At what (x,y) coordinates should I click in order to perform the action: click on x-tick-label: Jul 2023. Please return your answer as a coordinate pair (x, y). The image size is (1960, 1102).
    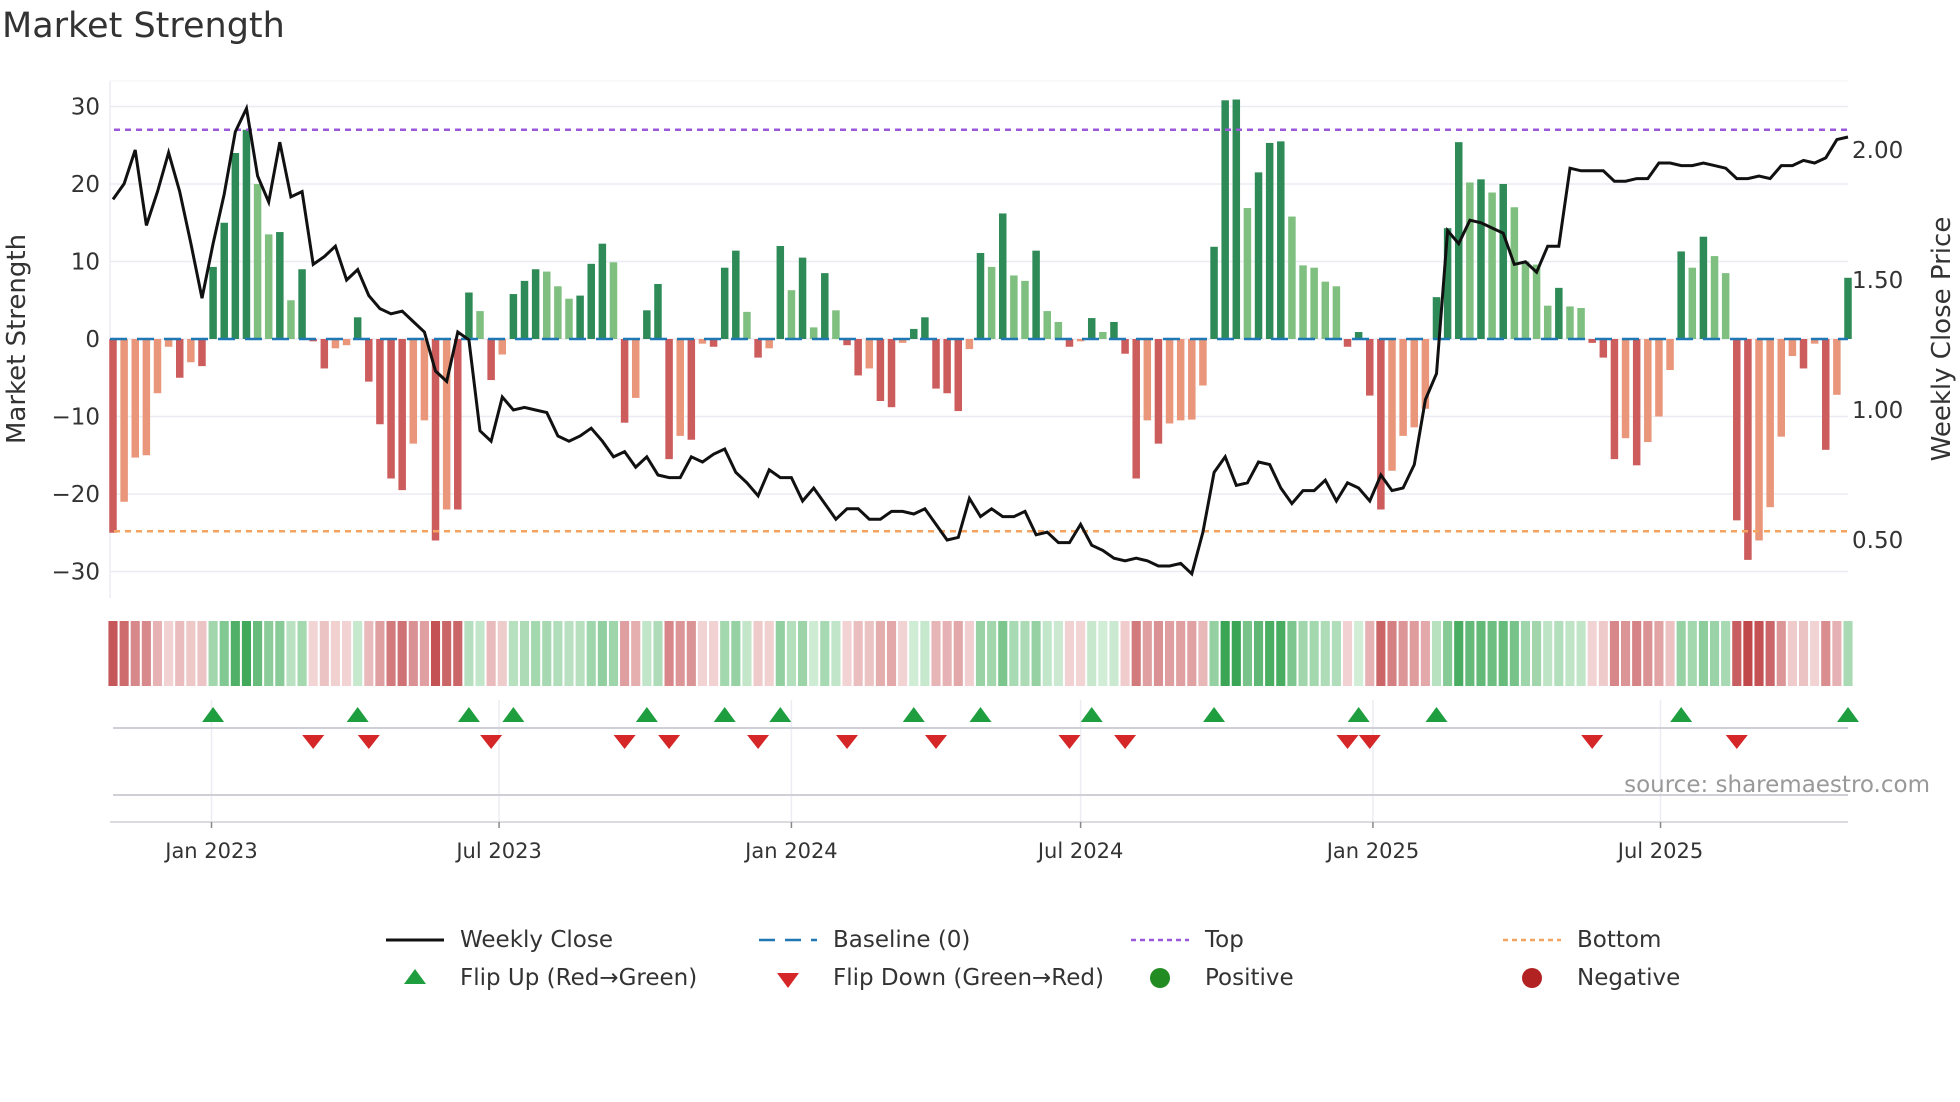
    Looking at the image, I should click on (497, 851).